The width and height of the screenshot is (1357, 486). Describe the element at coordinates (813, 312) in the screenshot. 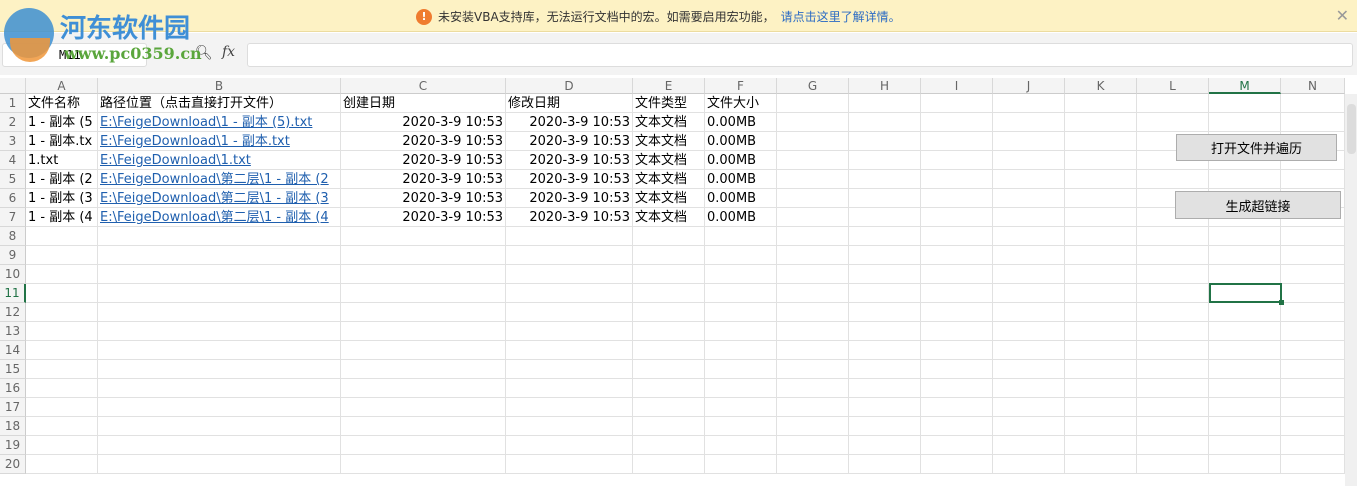

I see `cell-g12` at that location.